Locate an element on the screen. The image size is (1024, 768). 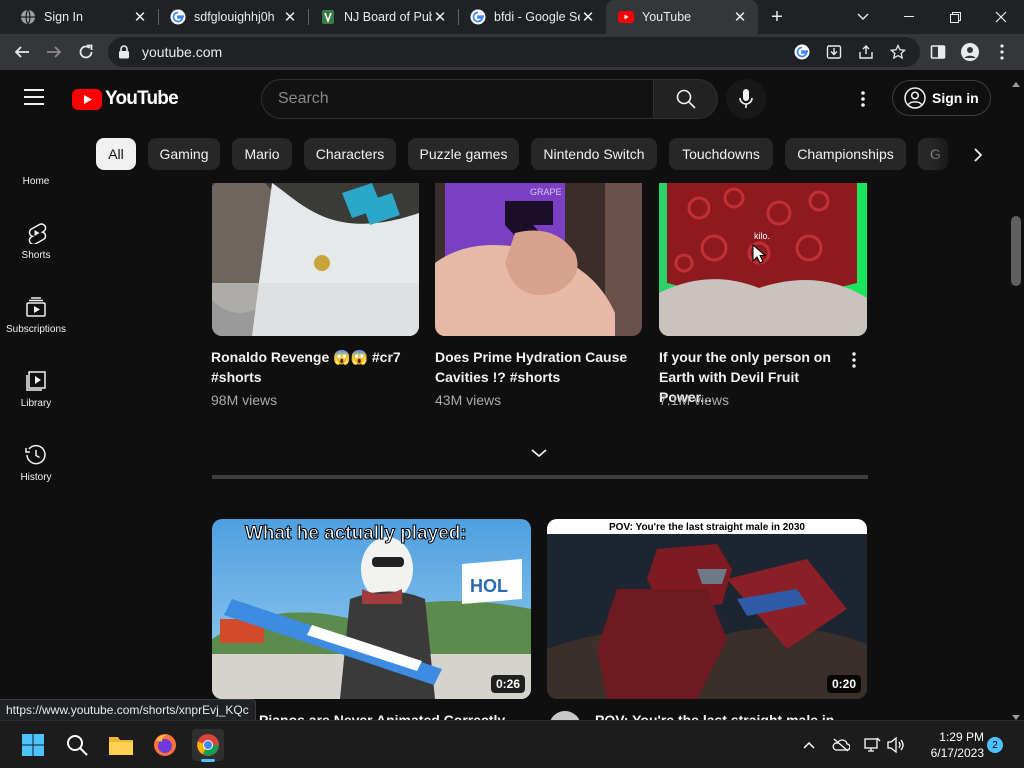
youtube-logo: YouTube is located at coordinates (125, 99).